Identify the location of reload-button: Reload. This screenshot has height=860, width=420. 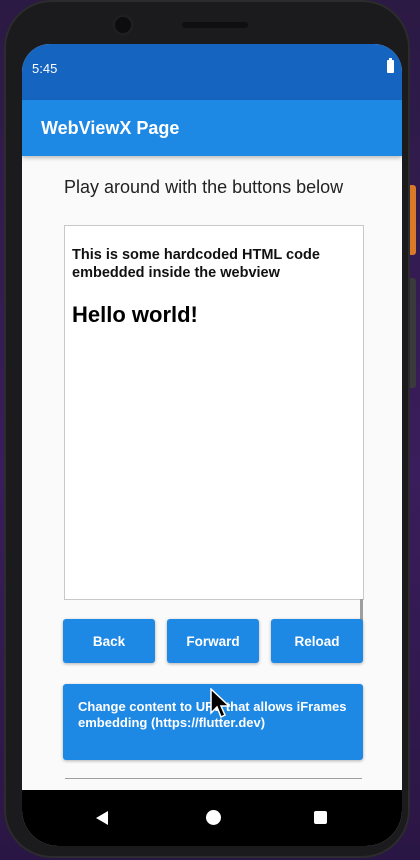
(317, 641).